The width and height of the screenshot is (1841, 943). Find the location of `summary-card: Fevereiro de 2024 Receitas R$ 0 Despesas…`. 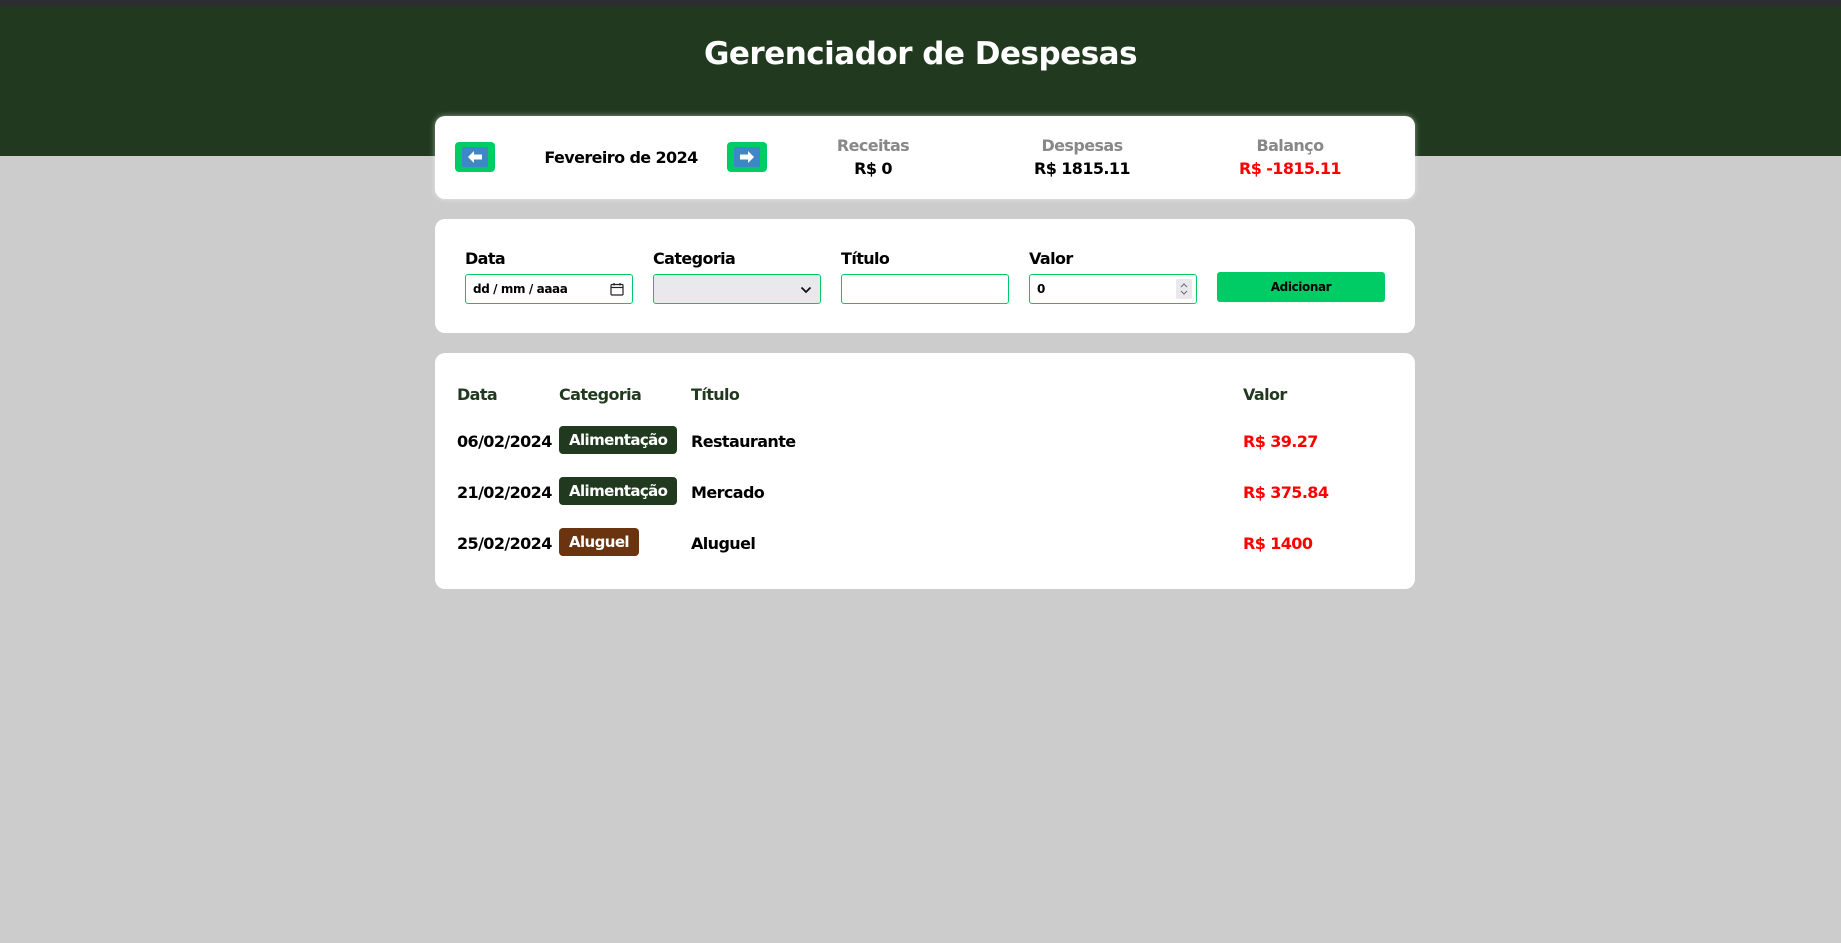

summary-card: Fevereiro de 2024 Receitas R$ 0 Despesas… is located at coordinates (925, 157).